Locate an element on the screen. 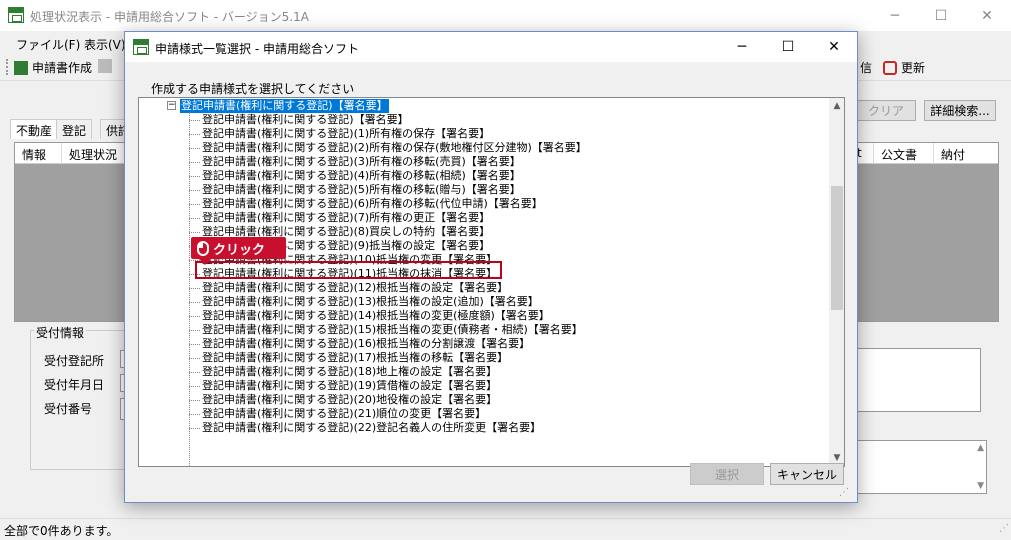 The width and height of the screenshot is (1011, 540). tab-registration: 登記 is located at coordinates (74, 129).